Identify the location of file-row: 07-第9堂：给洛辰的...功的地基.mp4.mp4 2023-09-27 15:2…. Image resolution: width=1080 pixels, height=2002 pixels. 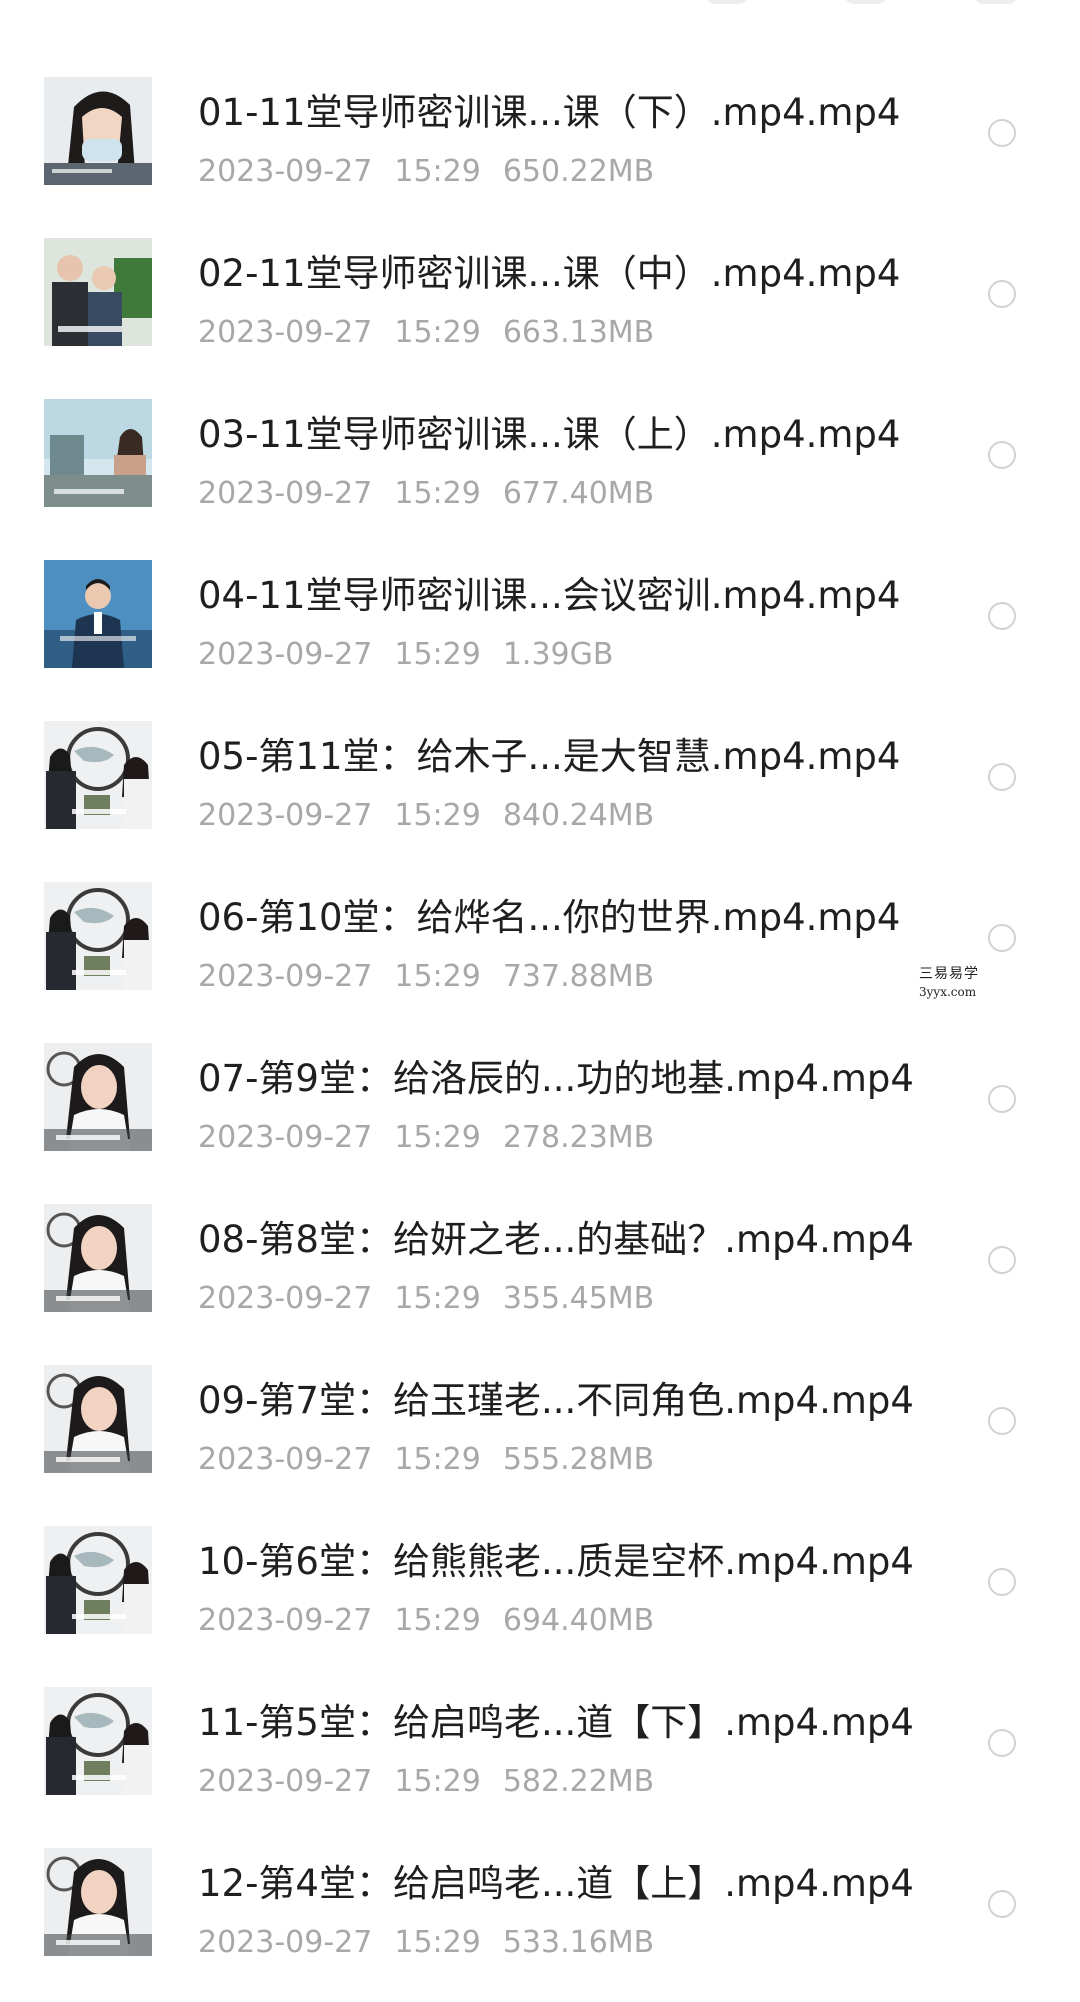
(540, 1116).